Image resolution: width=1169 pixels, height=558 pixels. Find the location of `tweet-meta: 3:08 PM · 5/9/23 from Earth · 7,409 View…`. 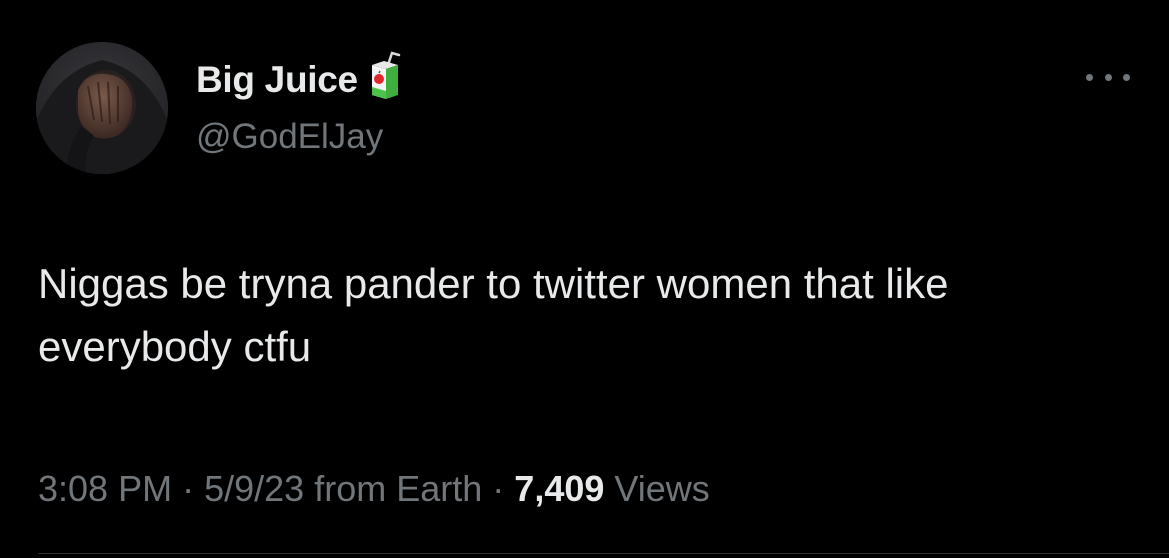

tweet-meta: 3:08 PM · 5/9/23 from Earth · 7,409 View… is located at coordinates (374, 489).